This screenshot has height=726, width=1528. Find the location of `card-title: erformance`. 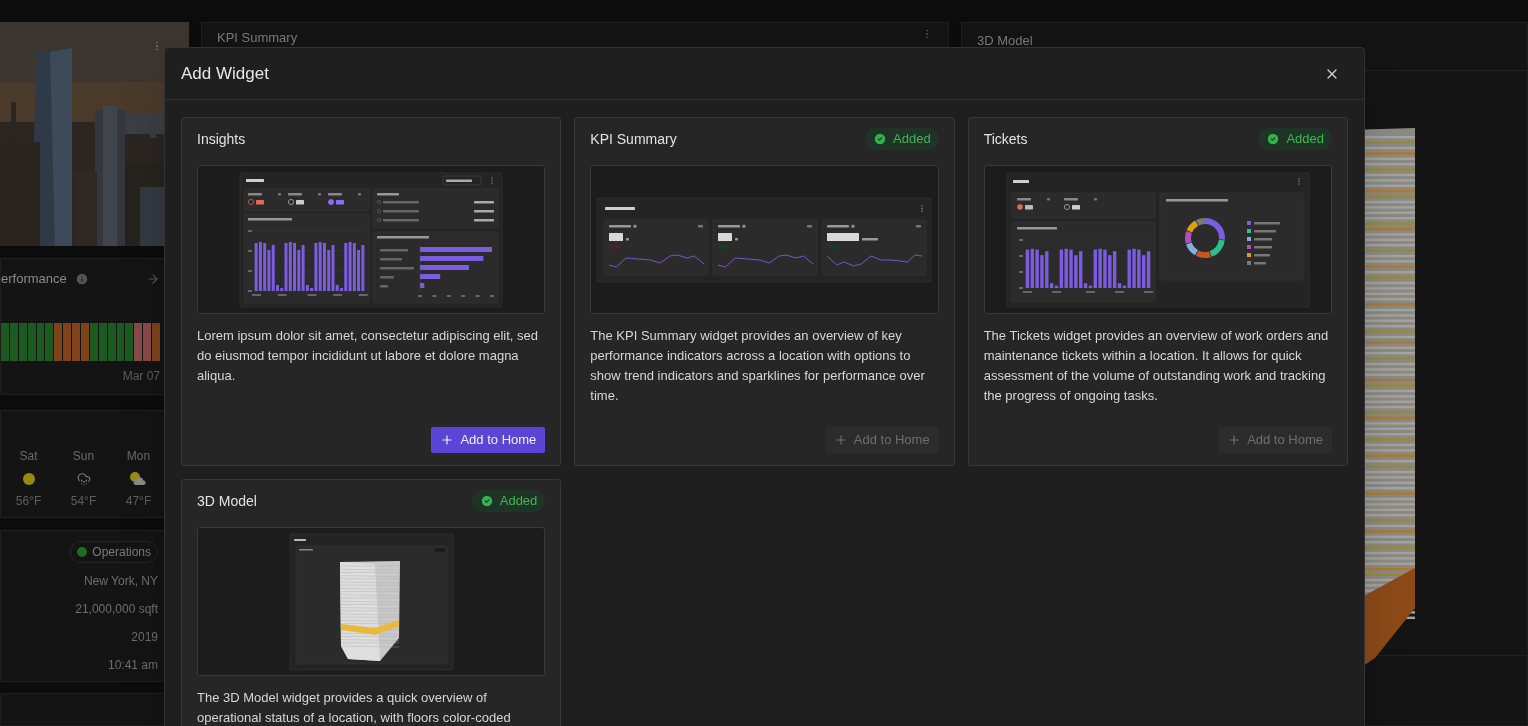

card-title: erformance is located at coordinates (34, 279).